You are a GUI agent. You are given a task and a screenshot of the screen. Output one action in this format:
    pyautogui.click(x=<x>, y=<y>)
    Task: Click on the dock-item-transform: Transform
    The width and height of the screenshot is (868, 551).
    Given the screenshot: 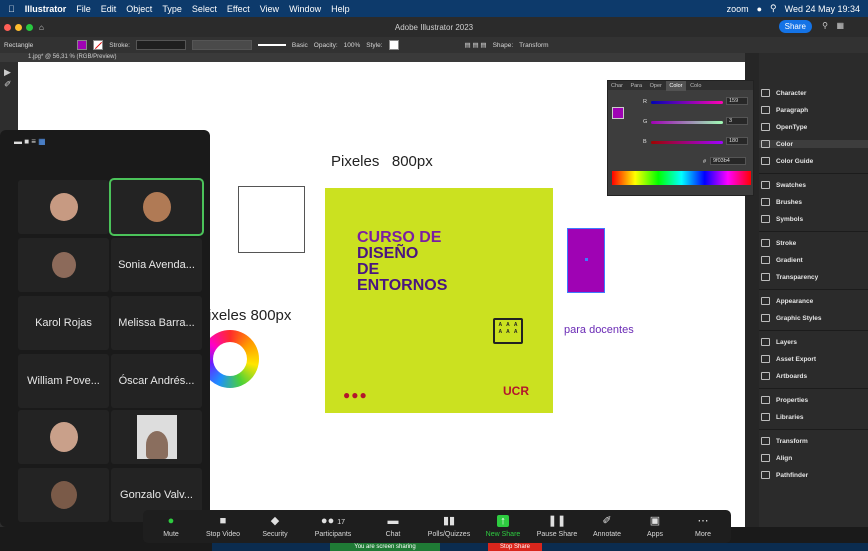 What is the action you would take?
    pyautogui.click(x=784, y=441)
    